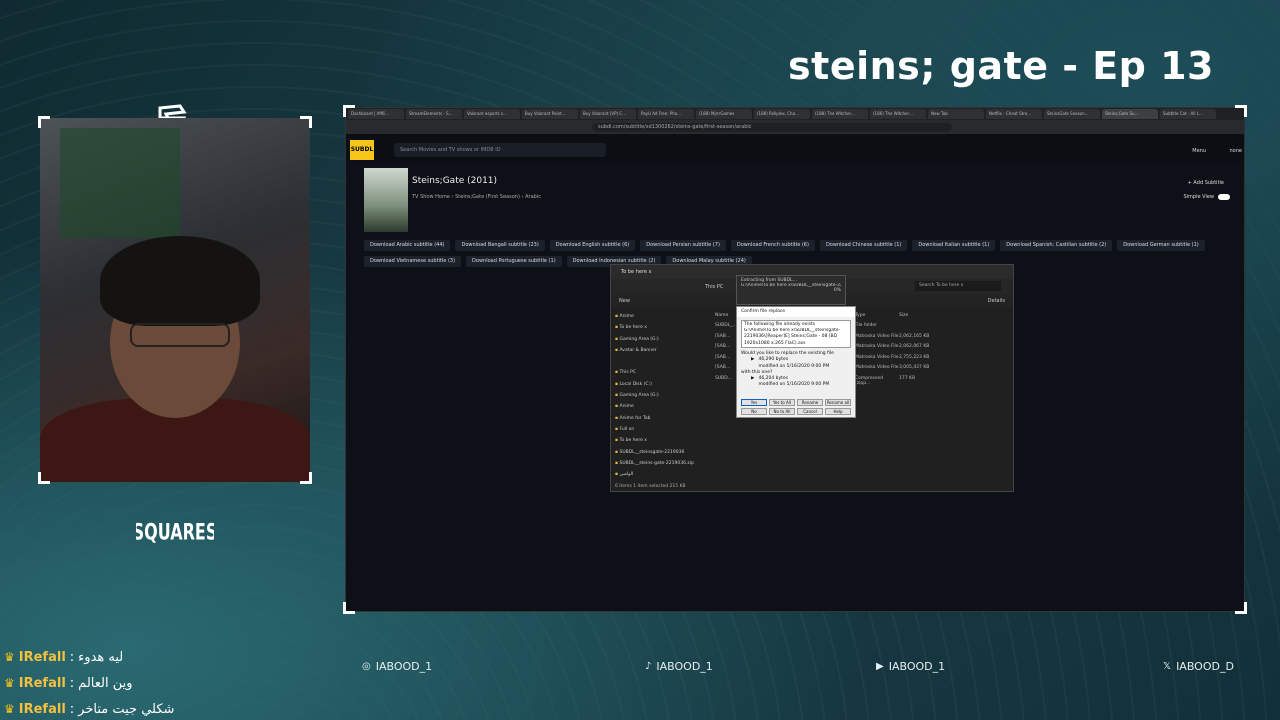 The height and width of the screenshot is (720, 1280). What do you see at coordinates (958, 286) in the screenshot?
I see `explorer-search-input: Search To be here x` at bounding box center [958, 286].